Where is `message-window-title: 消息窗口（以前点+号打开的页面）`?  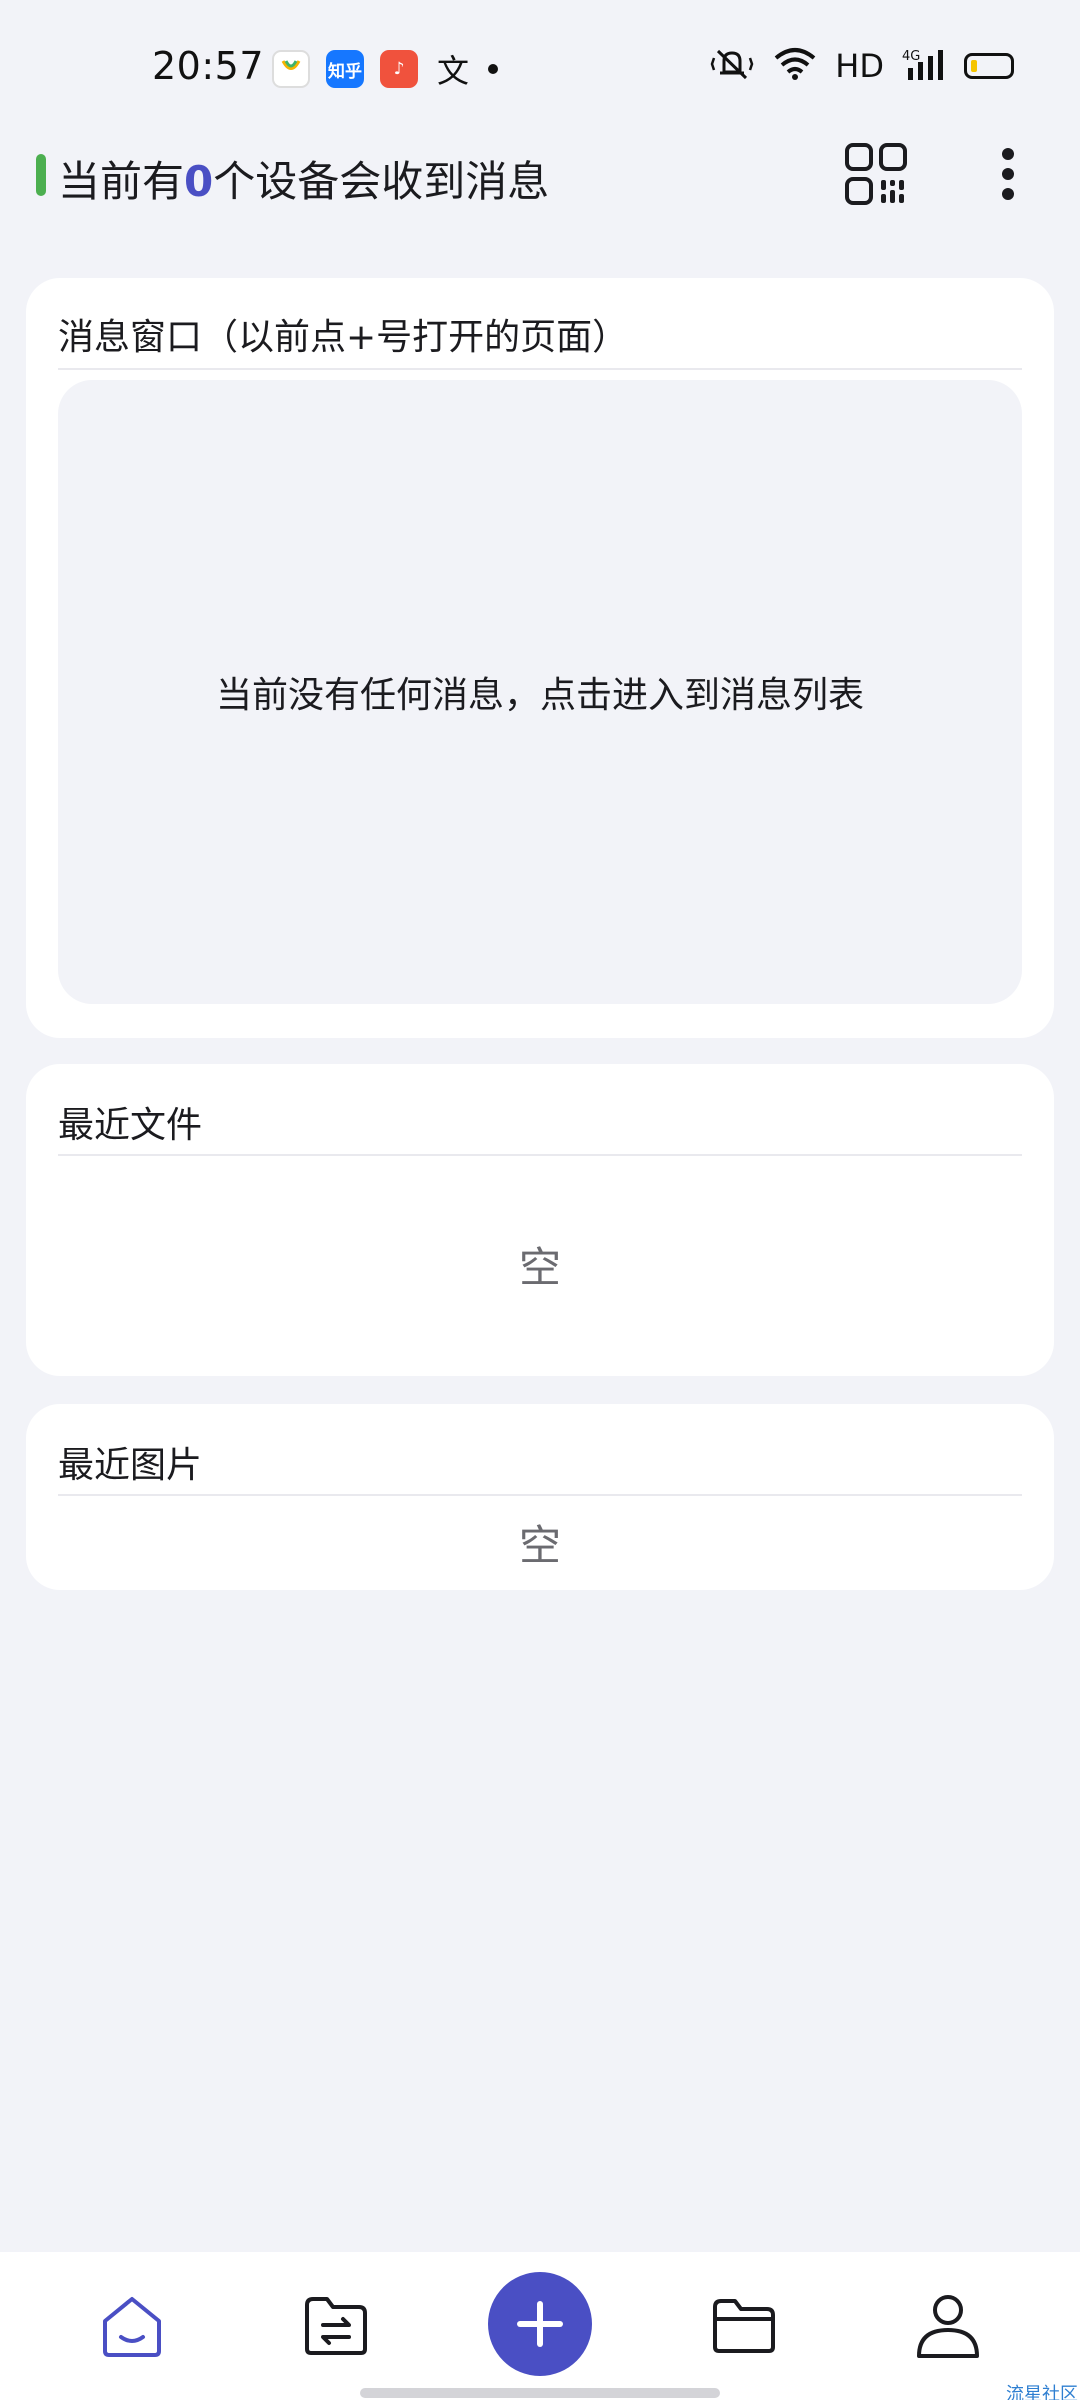
message-window-title: 消息窗口（以前点+号打开的页面） is located at coordinates (343, 337).